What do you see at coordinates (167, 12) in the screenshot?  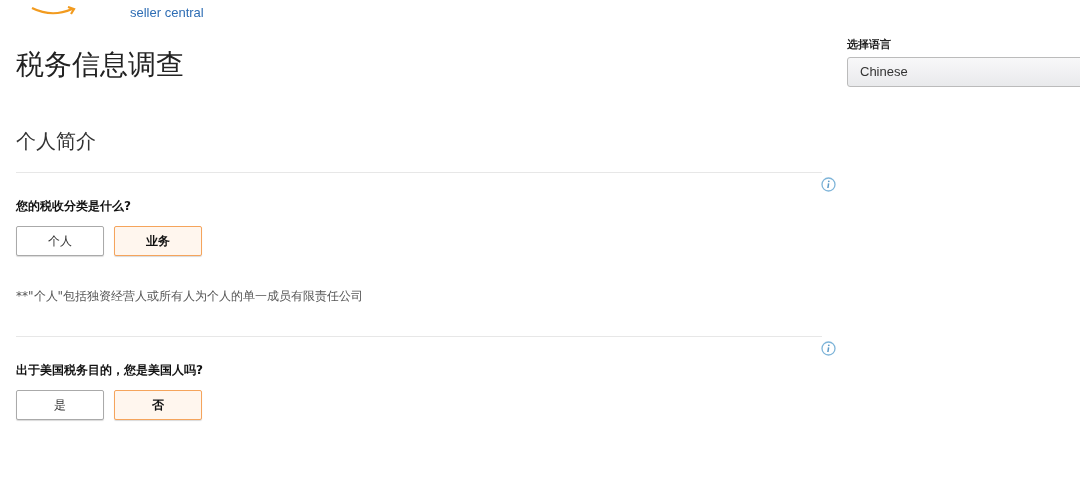 I see `logo-subtitle: seller central` at bounding box center [167, 12].